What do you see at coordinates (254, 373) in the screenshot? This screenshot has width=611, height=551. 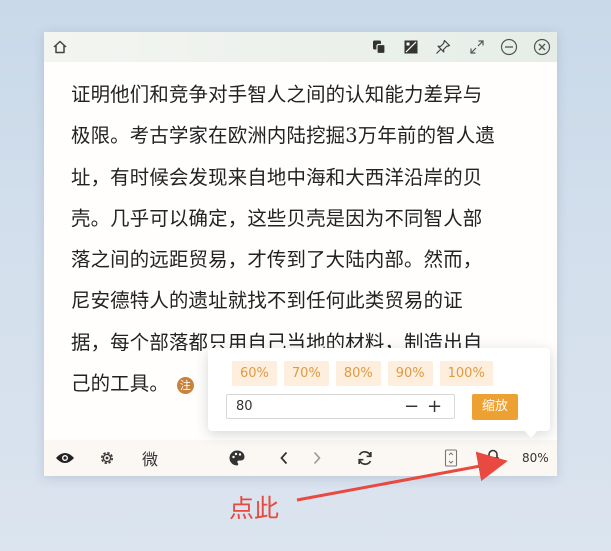 I see `zoom-preset-60: 60%` at bounding box center [254, 373].